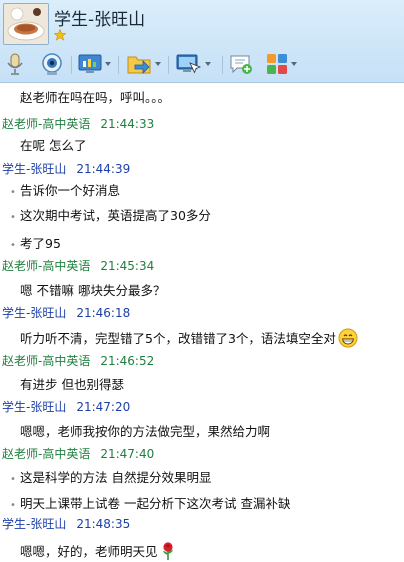 Image resolution: width=404 pixels, height=562 pixels. Describe the element at coordinates (89, 551) in the screenshot. I see `message-text: 嗯嗯，好的，老师明天见` at that location.